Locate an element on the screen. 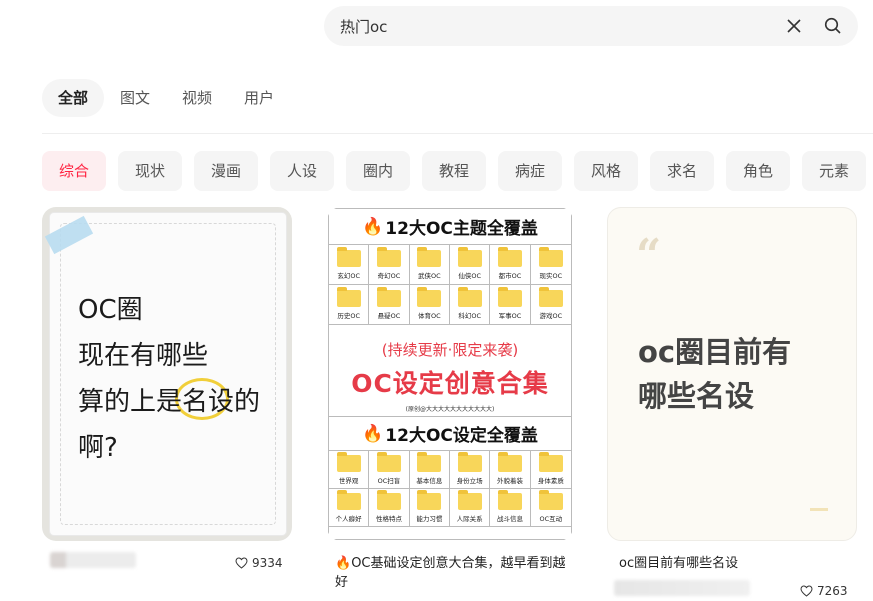 This screenshot has height=601, width=873. folder-cell: OC互动 is located at coordinates (550, 508).